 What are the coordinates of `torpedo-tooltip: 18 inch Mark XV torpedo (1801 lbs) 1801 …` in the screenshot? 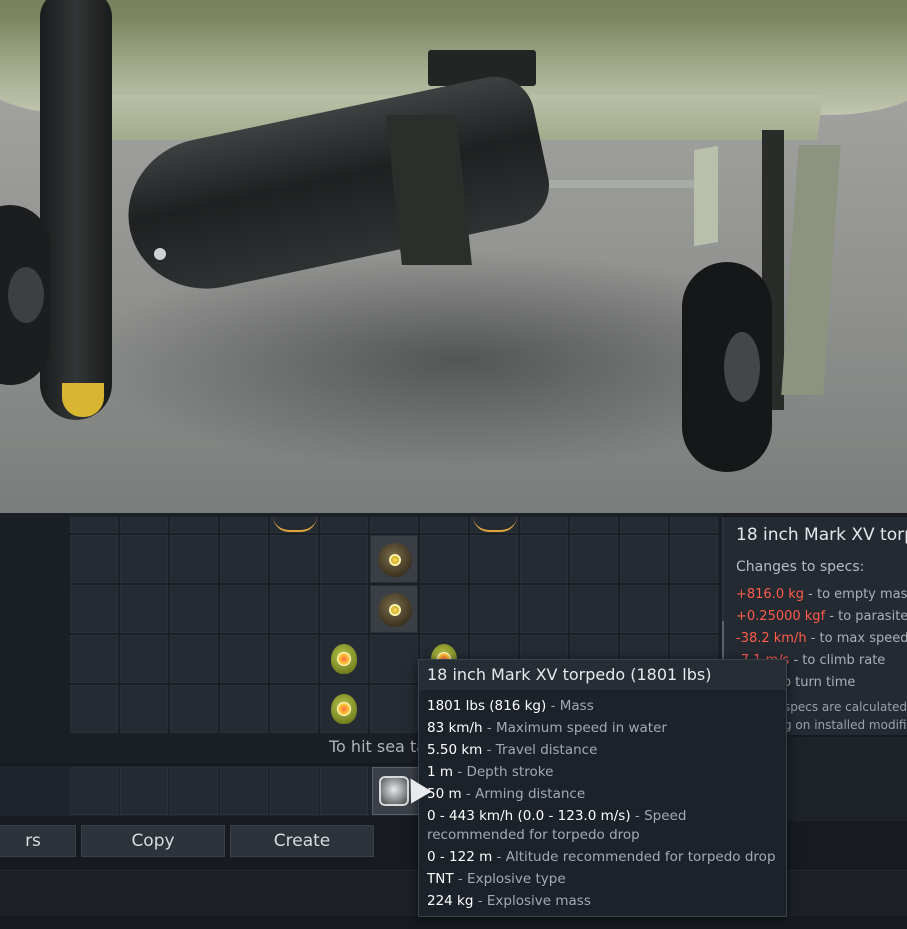 It's located at (602, 788).